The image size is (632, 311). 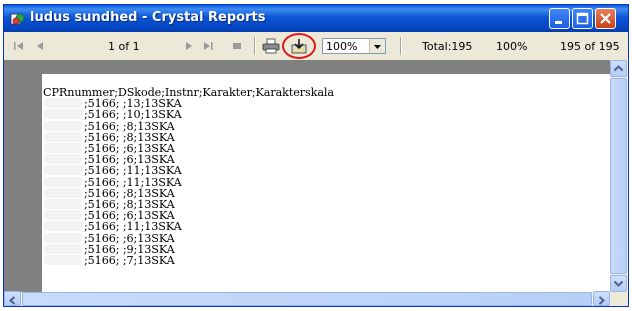 I want to click on next-page-icon, so click(x=189, y=46).